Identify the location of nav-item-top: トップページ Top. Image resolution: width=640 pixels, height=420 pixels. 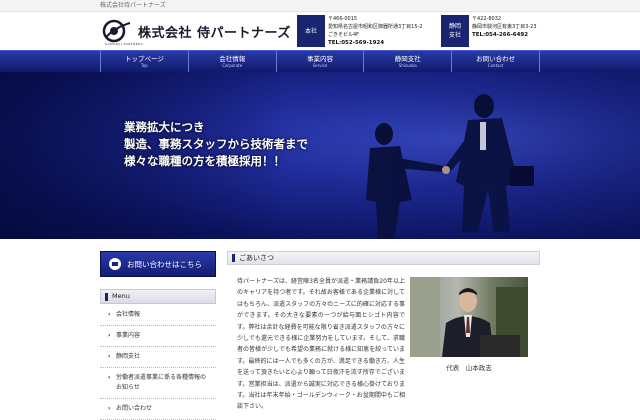
(145, 62).